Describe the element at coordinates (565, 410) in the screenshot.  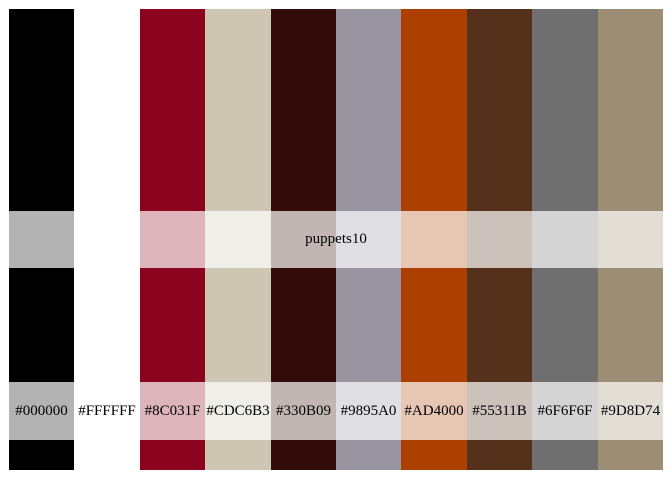
I see `hex-label: #6F6F6F` at that location.